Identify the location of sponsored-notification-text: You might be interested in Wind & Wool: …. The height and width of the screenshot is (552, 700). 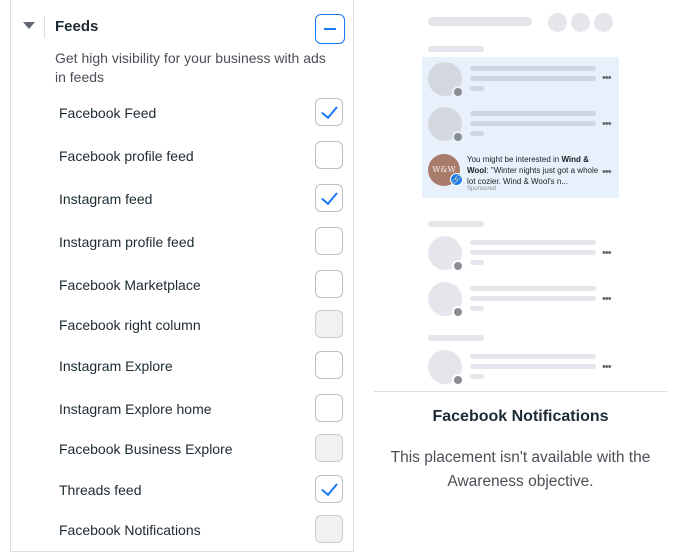
(533, 170).